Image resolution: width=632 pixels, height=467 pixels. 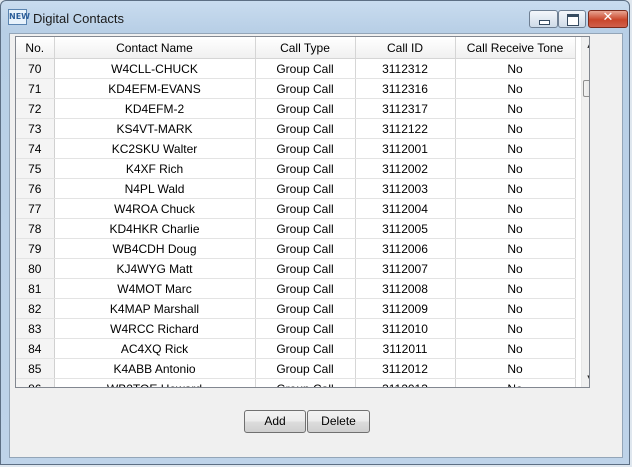 What do you see at coordinates (155, 348) in the screenshot?
I see `cell-contact-name: AC4XQ Rick` at bounding box center [155, 348].